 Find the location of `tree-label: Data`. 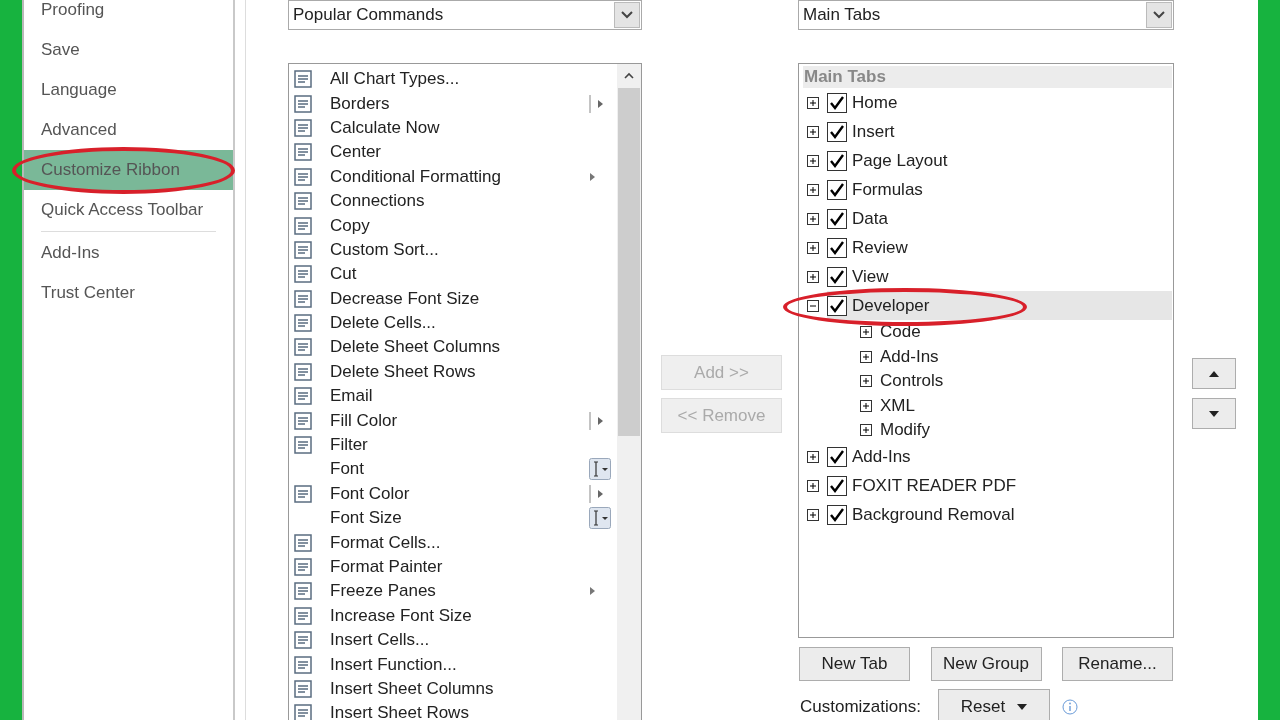

tree-label: Data is located at coordinates (870, 218).